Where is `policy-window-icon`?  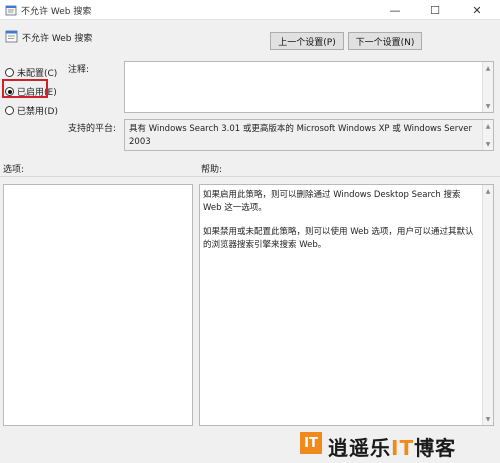 policy-window-icon is located at coordinates (11, 10).